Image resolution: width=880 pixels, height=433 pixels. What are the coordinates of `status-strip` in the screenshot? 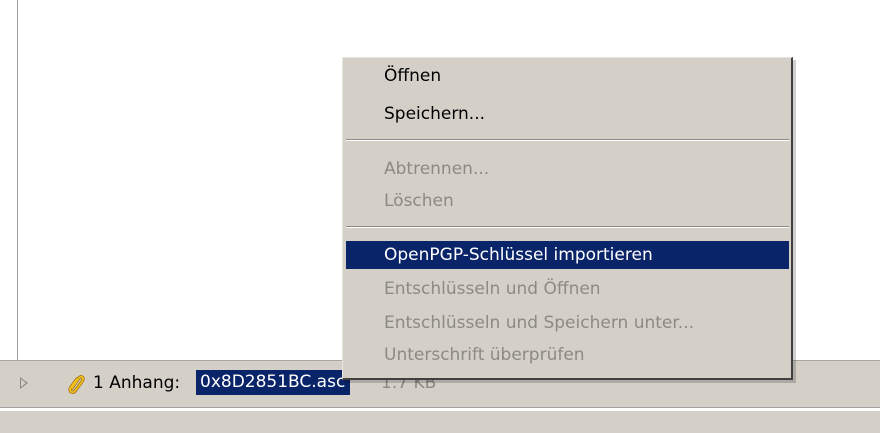 It's located at (440, 420).